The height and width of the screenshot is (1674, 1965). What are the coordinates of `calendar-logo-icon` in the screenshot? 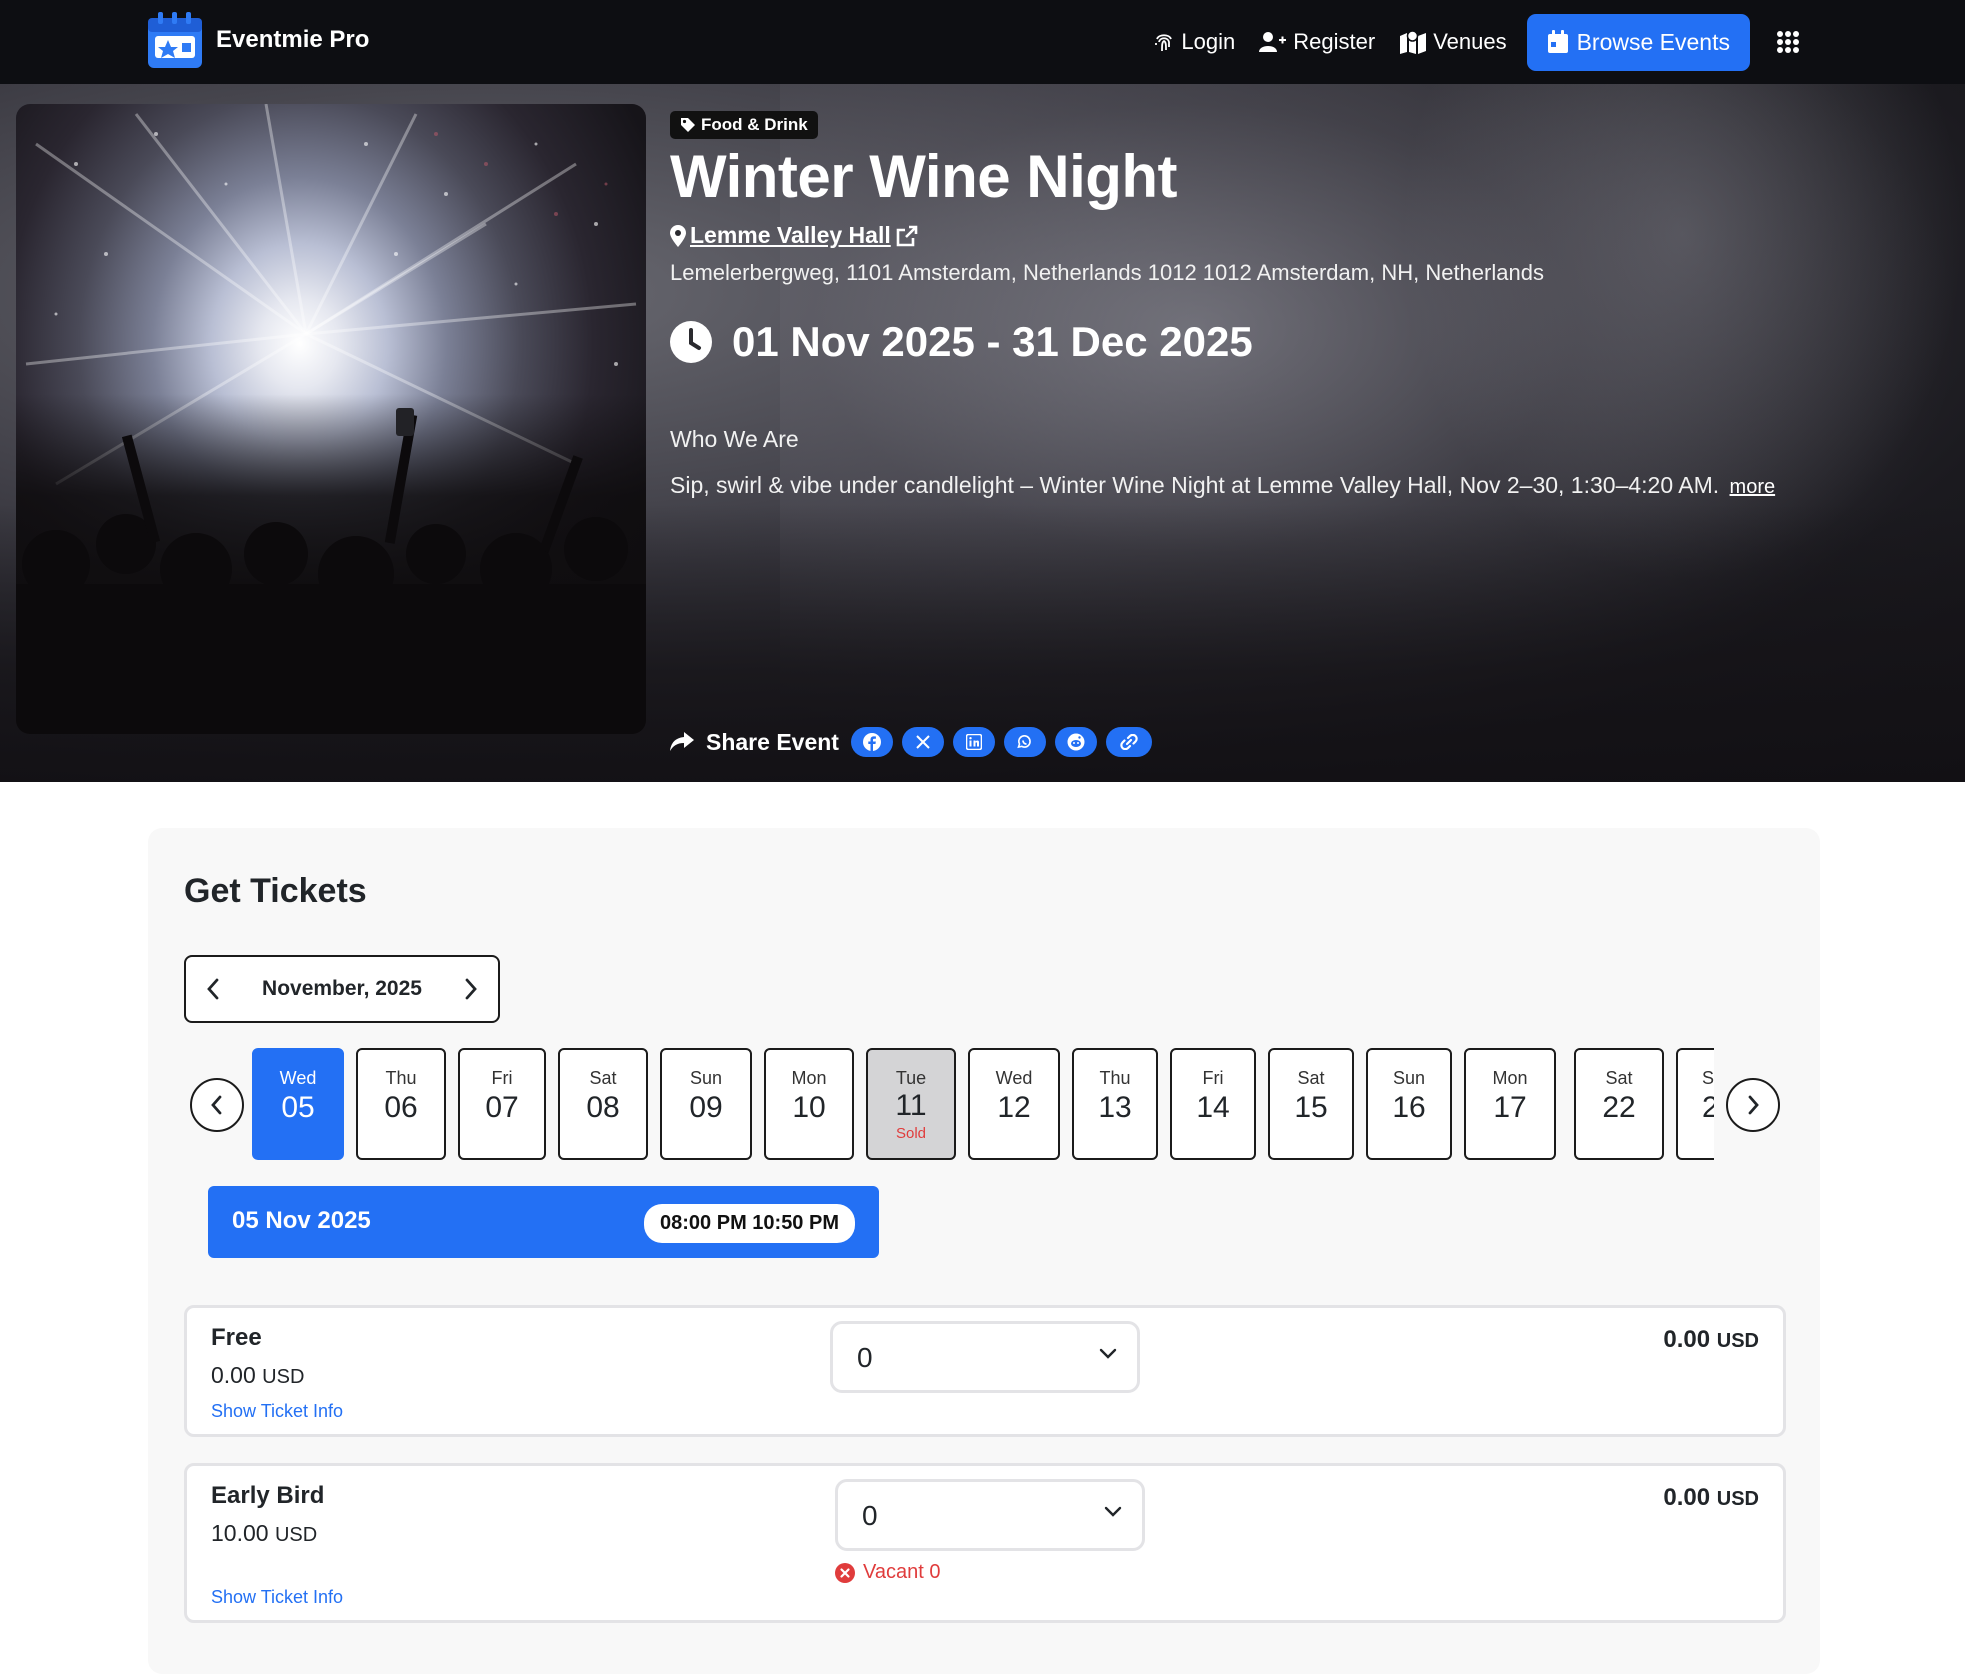 It's located at (175, 40).